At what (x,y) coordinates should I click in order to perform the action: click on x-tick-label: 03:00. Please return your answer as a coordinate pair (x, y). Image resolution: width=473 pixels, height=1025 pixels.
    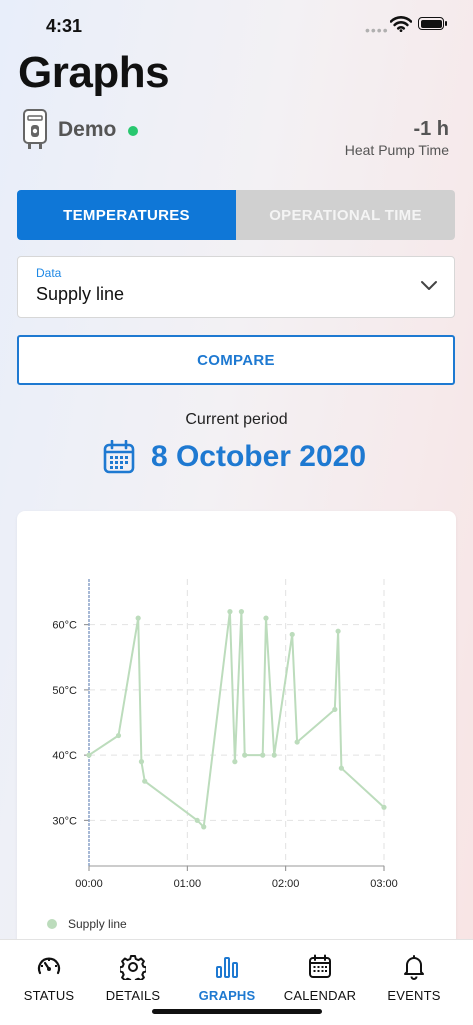
    Looking at the image, I should click on (384, 884).